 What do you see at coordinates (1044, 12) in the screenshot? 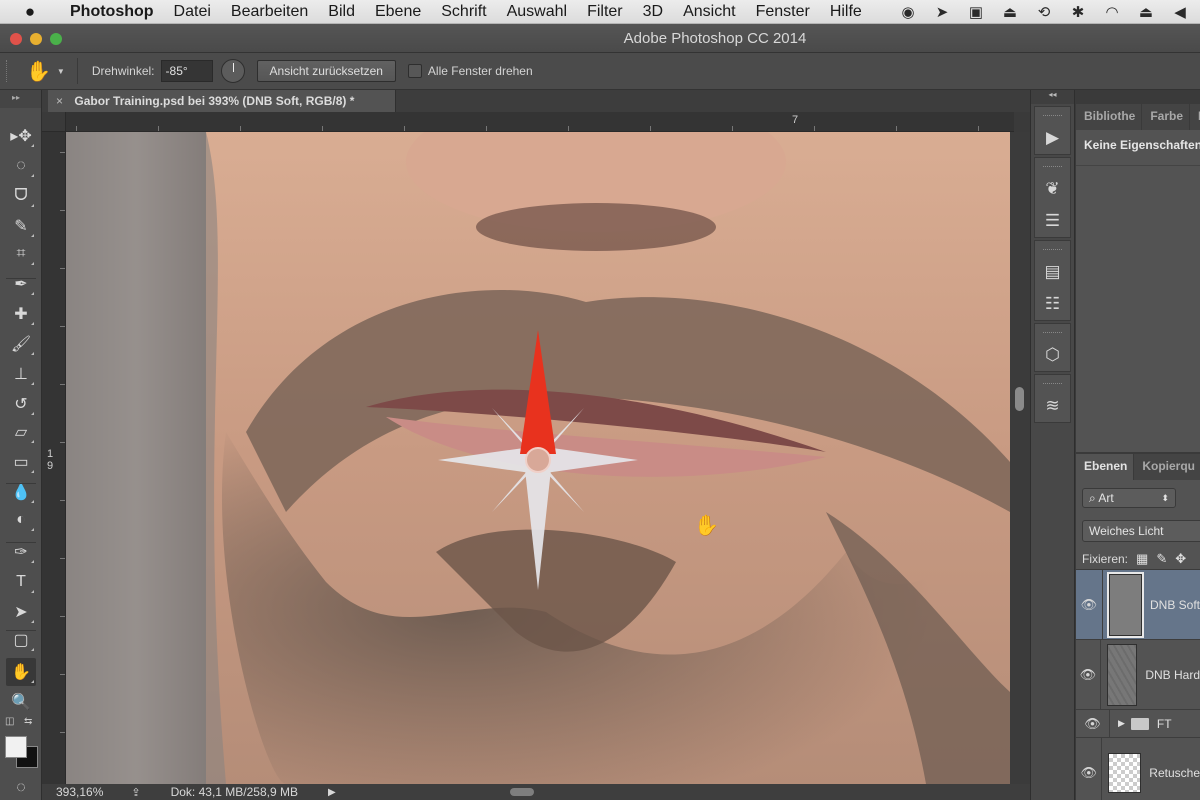
I see `time-machine-icon: ⟲` at bounding box center [1044, 12].